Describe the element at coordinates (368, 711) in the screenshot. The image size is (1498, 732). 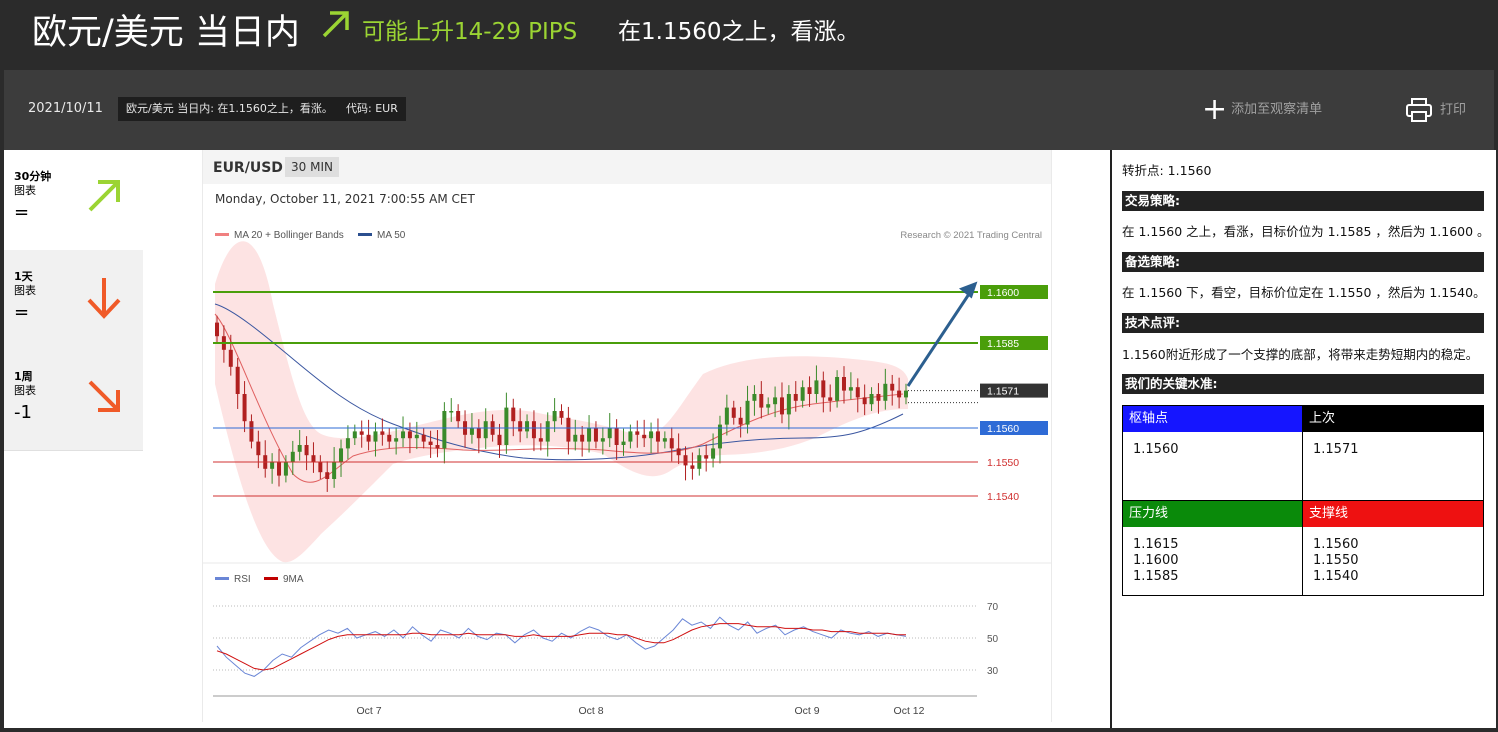
I see `x-tick-label: Oct 7` at that location.